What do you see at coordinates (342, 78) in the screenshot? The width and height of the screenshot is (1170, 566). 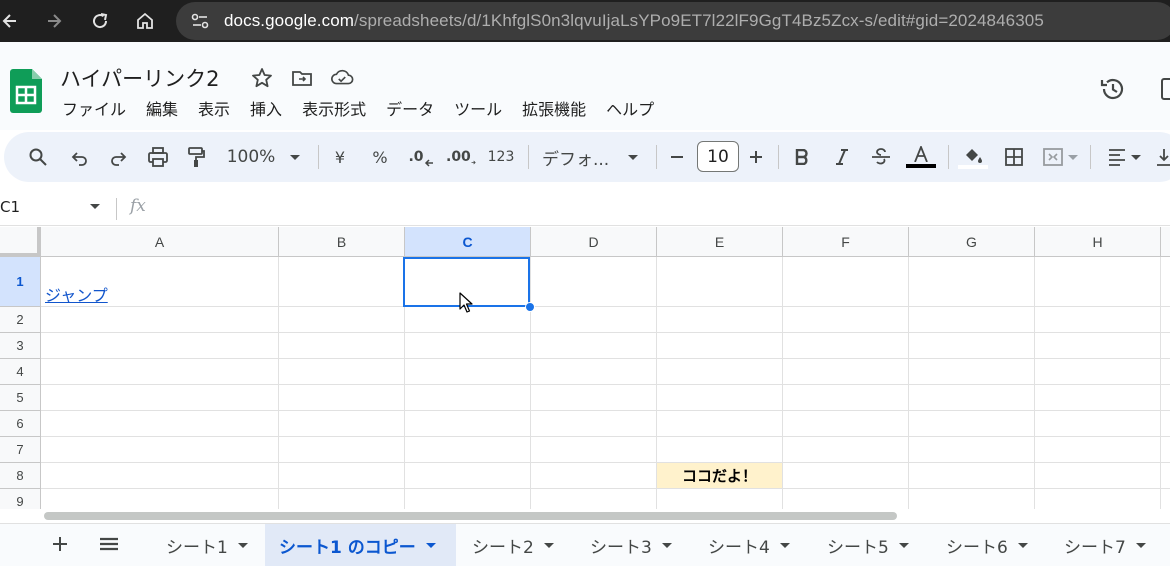 I see `cloud-saved-icon` at bounding box center [342, 78].